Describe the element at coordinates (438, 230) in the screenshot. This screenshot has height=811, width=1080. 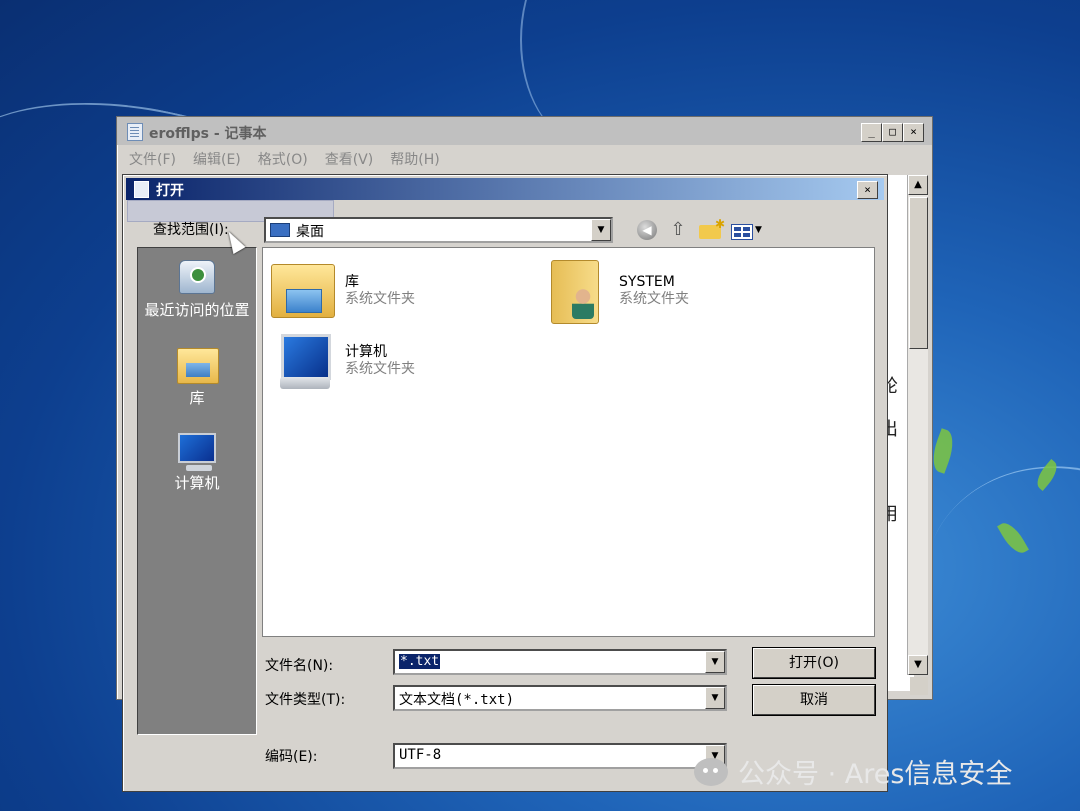
I see `look-in-dropdown: 桌面 ▼` at that location.